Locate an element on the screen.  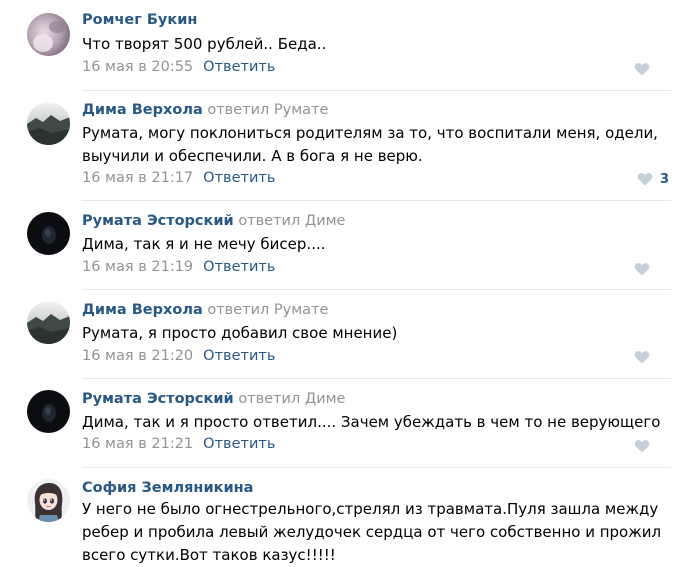
comment-header: Ромчег Букин is located at coordinates (139, 20).